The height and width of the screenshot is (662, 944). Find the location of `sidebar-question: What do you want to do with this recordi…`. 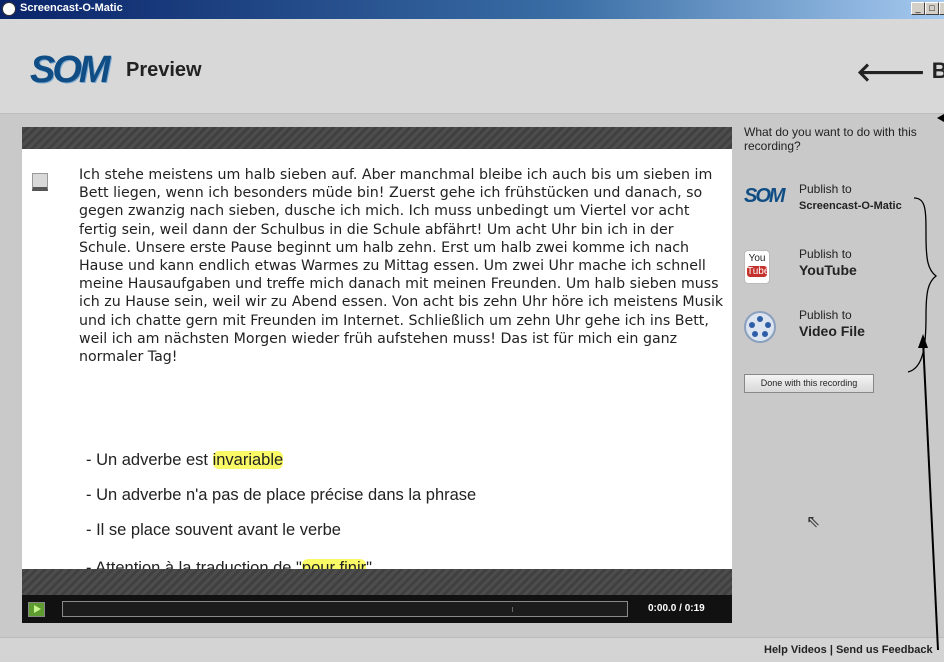

sidebar-question: What do you want to do with this recordi… is located at coordinates (830, 139).